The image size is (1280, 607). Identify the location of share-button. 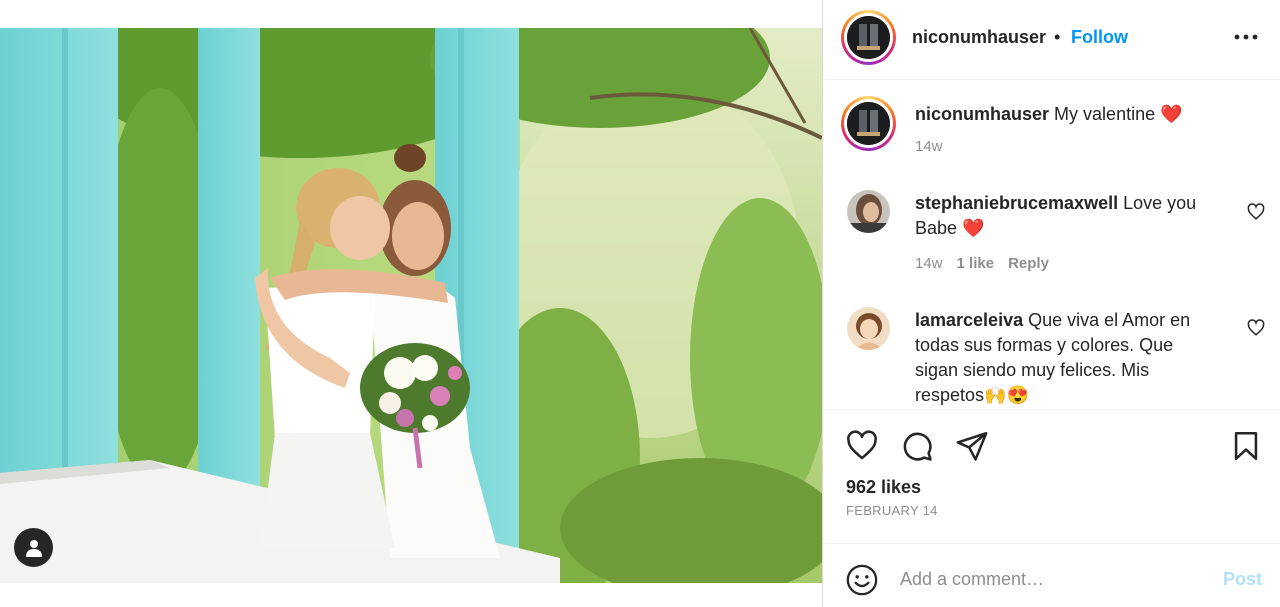
(972, 446).